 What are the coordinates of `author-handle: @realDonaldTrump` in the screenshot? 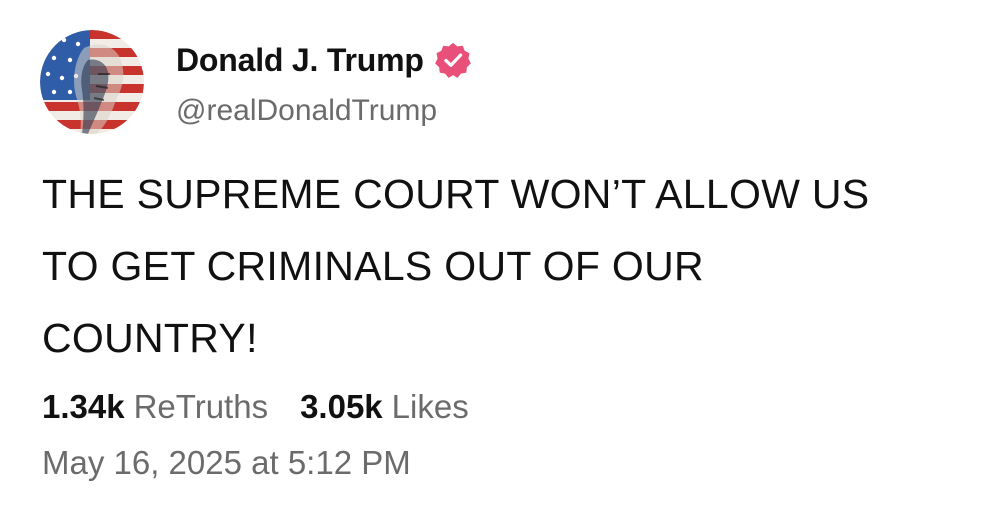 It's located at (306, 111).